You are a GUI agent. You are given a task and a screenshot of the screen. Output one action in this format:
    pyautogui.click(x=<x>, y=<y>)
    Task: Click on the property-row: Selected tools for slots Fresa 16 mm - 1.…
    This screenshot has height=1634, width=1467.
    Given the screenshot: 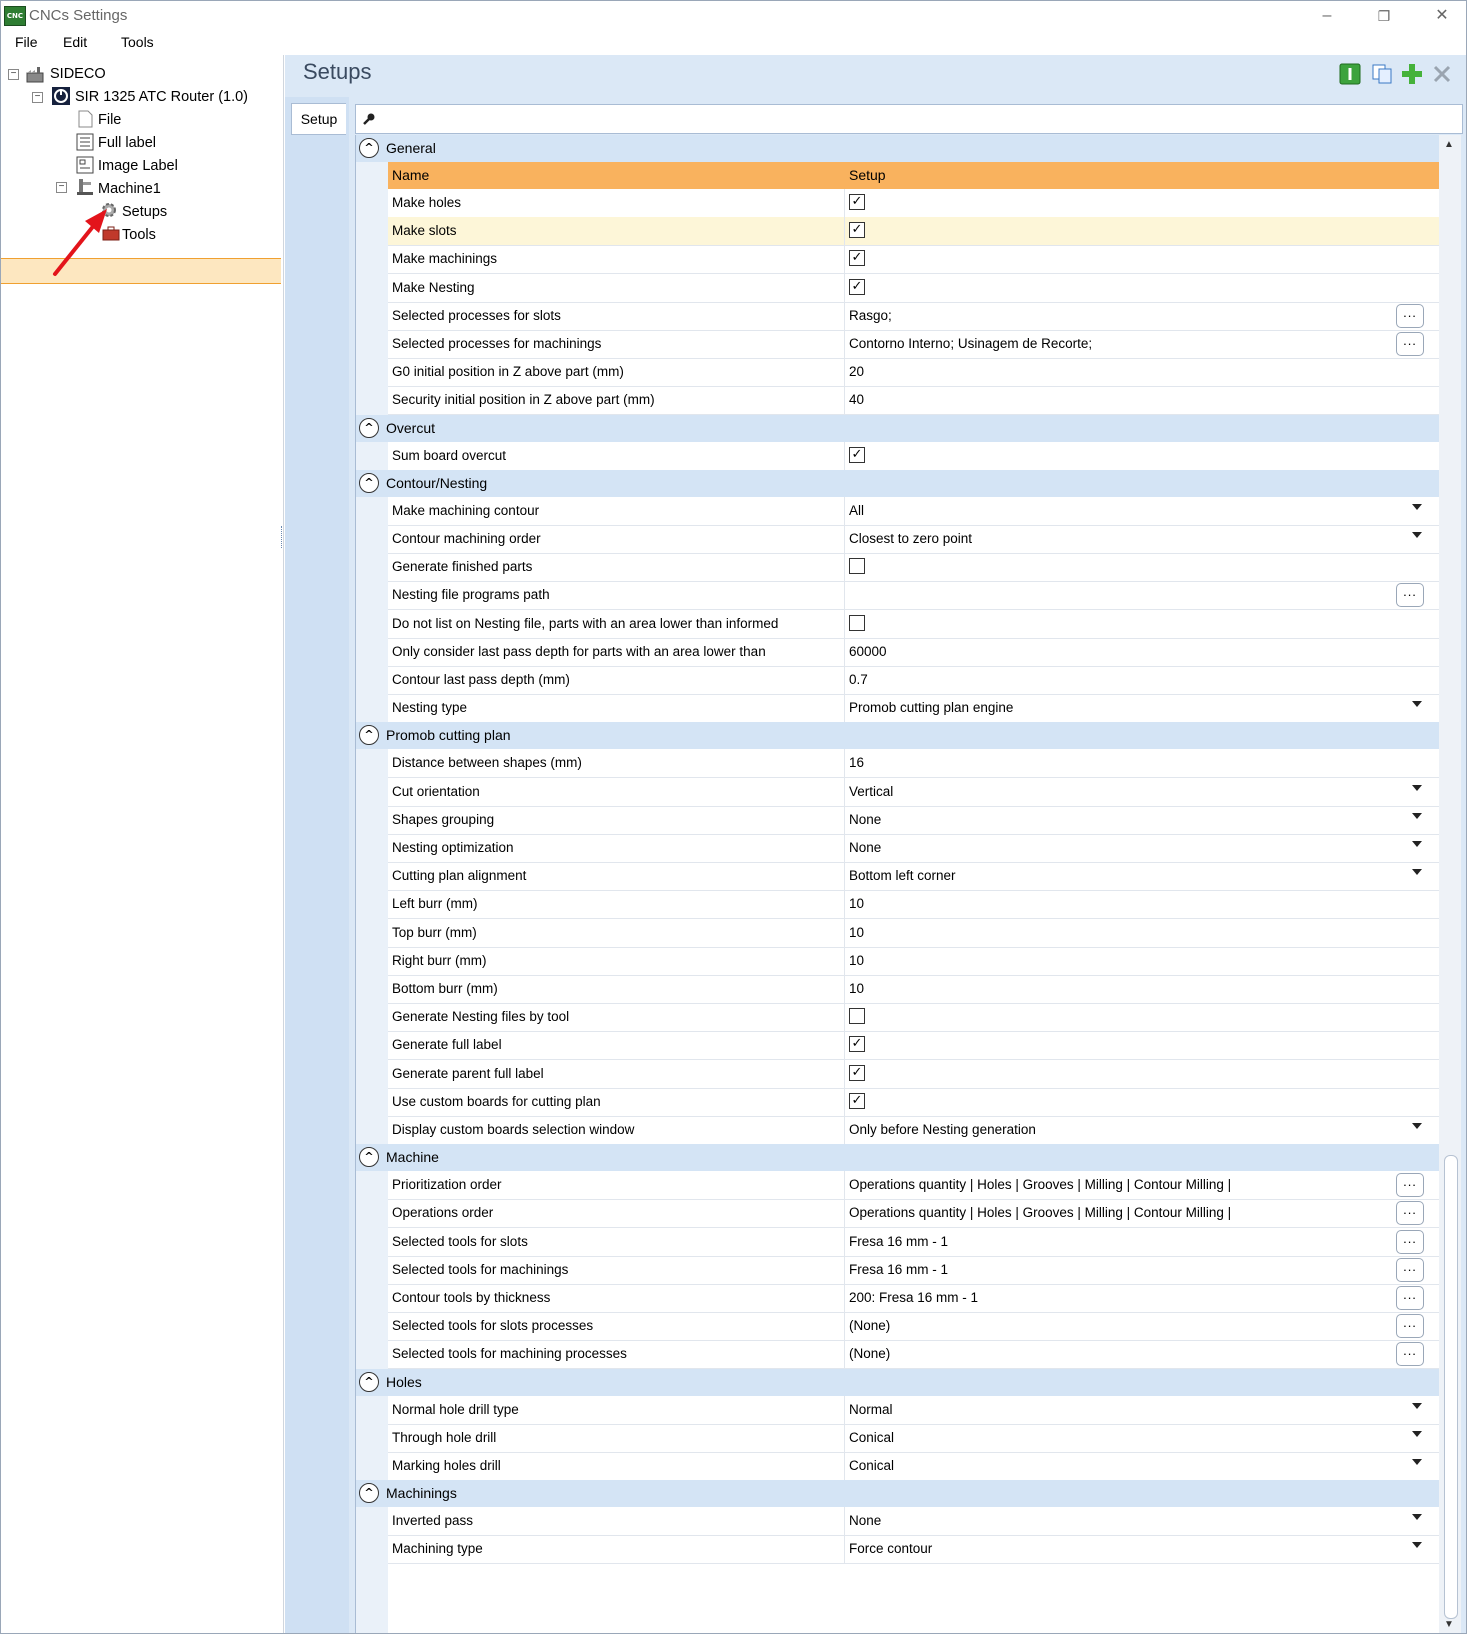 What is the action you would take?
    pyautogui.click(x=914, y=1242)
    